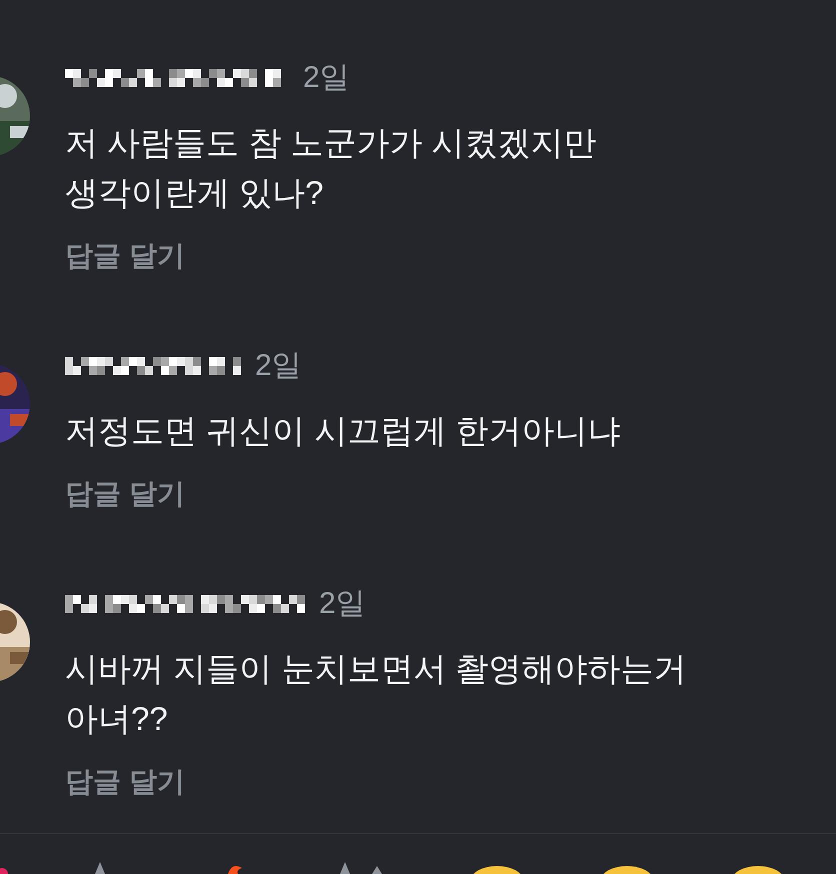  Describe the element at coordinates (331, 143) in the screenshot. I see `comment-text: 저 사람들도 참 노군가가 시켰겠지만` at that location.